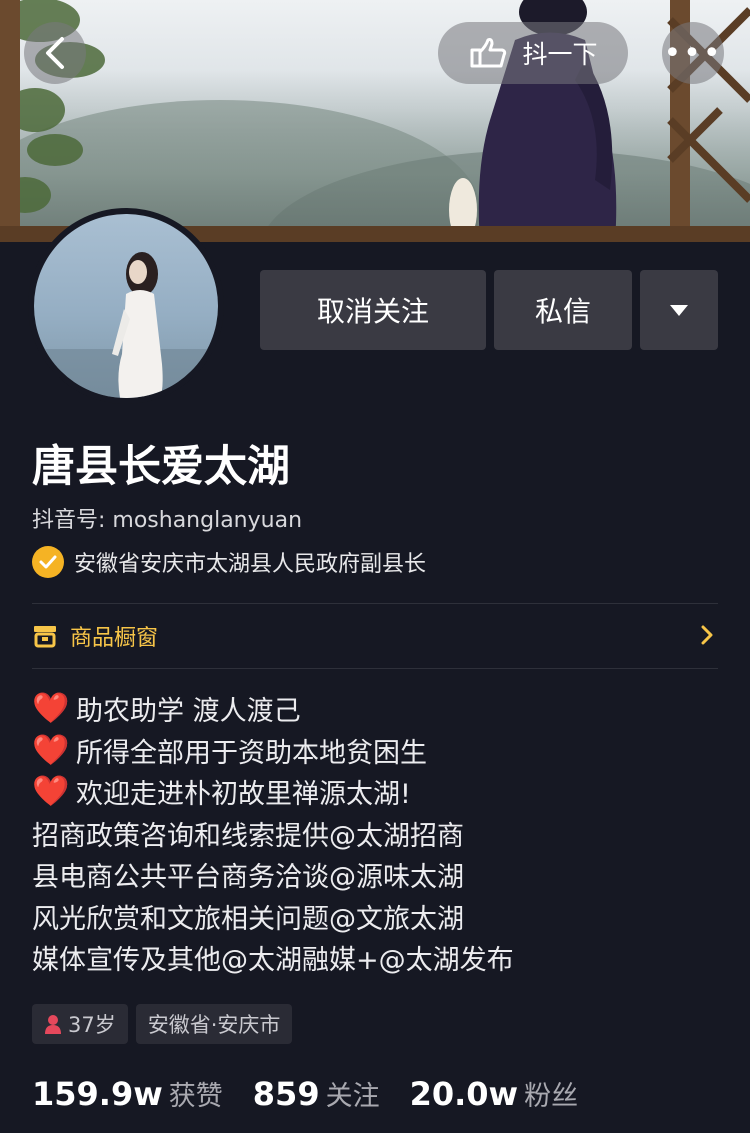 This screenshot has height=1133, width=750. I want to click on bio-line: 招商政策咨询和线索提供@太湖招商, so click(273, 834).